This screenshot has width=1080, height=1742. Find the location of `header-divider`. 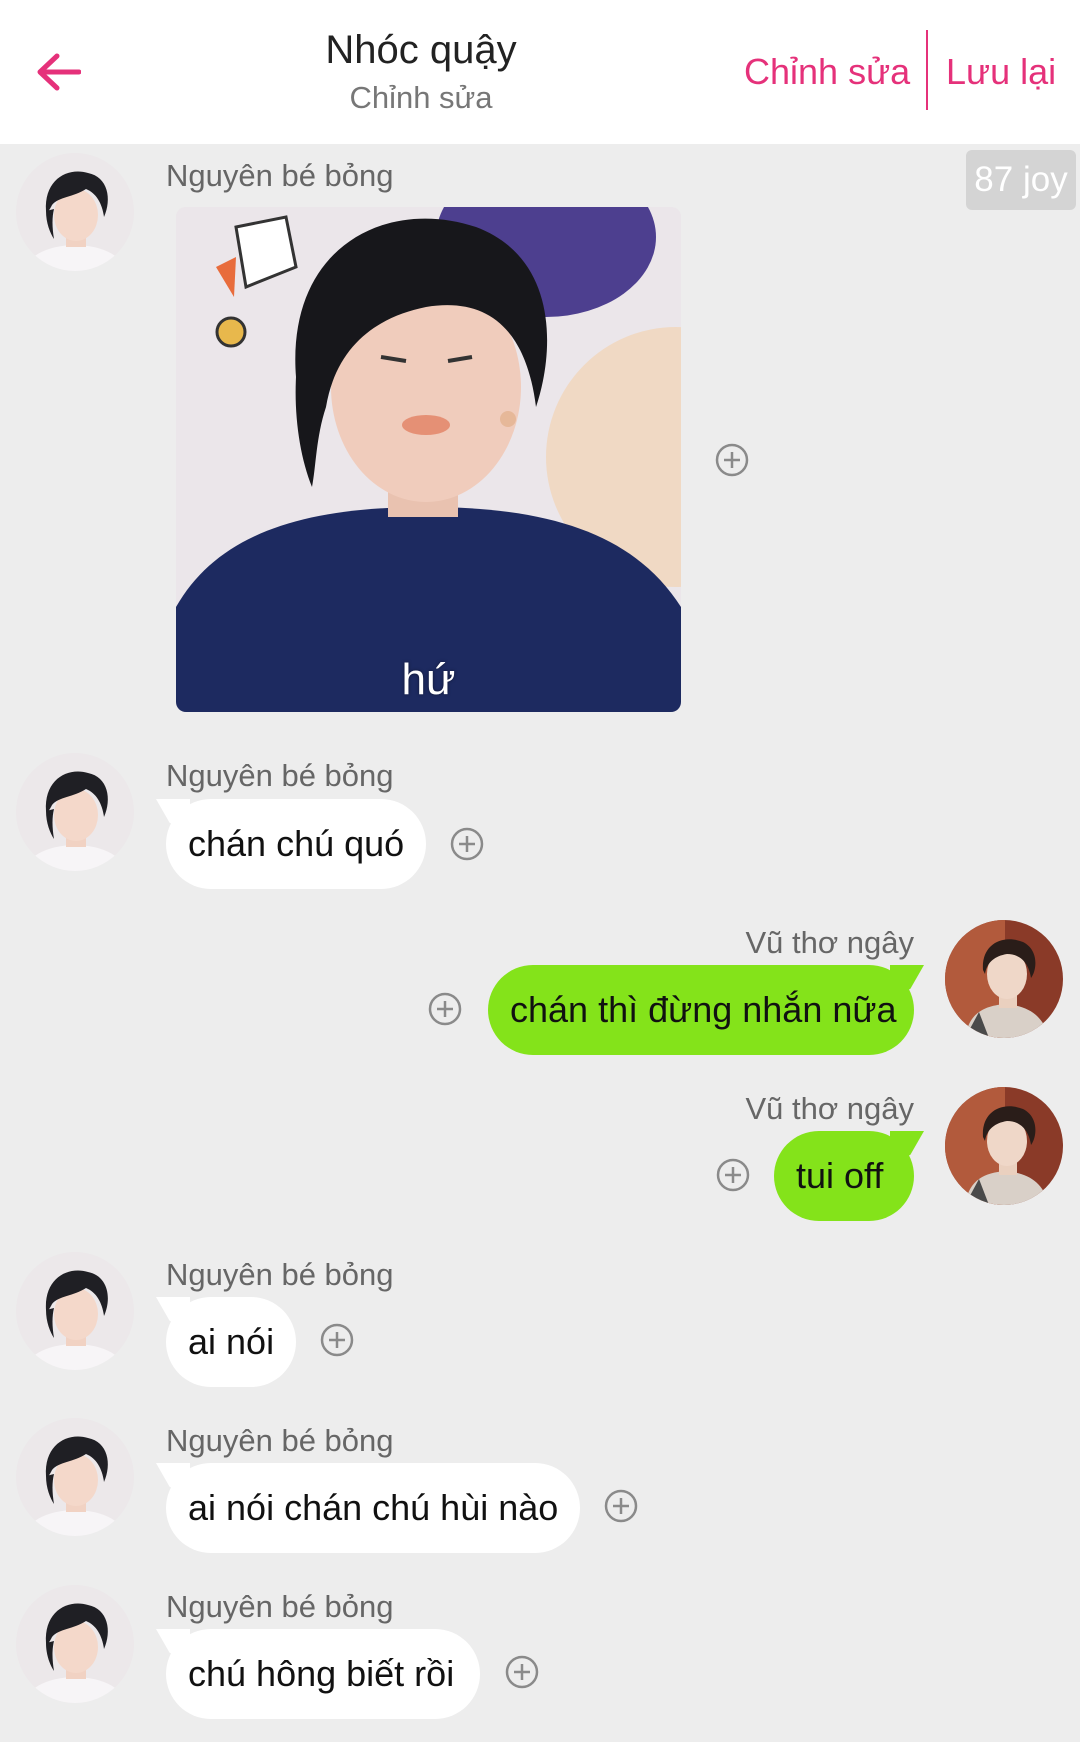

header-divider is located at coordinates (927, 70).